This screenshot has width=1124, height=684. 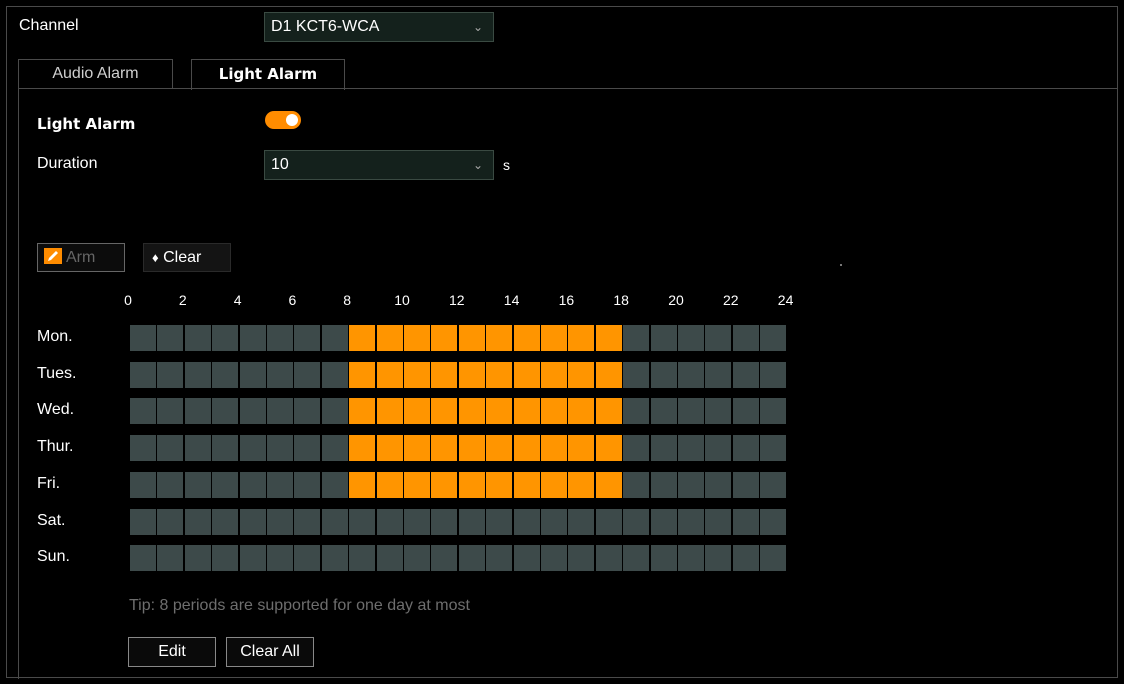 What do you see at coordinates (270, 652) in the screenshot?
I see `clear-all-button: Clear All` at bounding box center [270, 652].